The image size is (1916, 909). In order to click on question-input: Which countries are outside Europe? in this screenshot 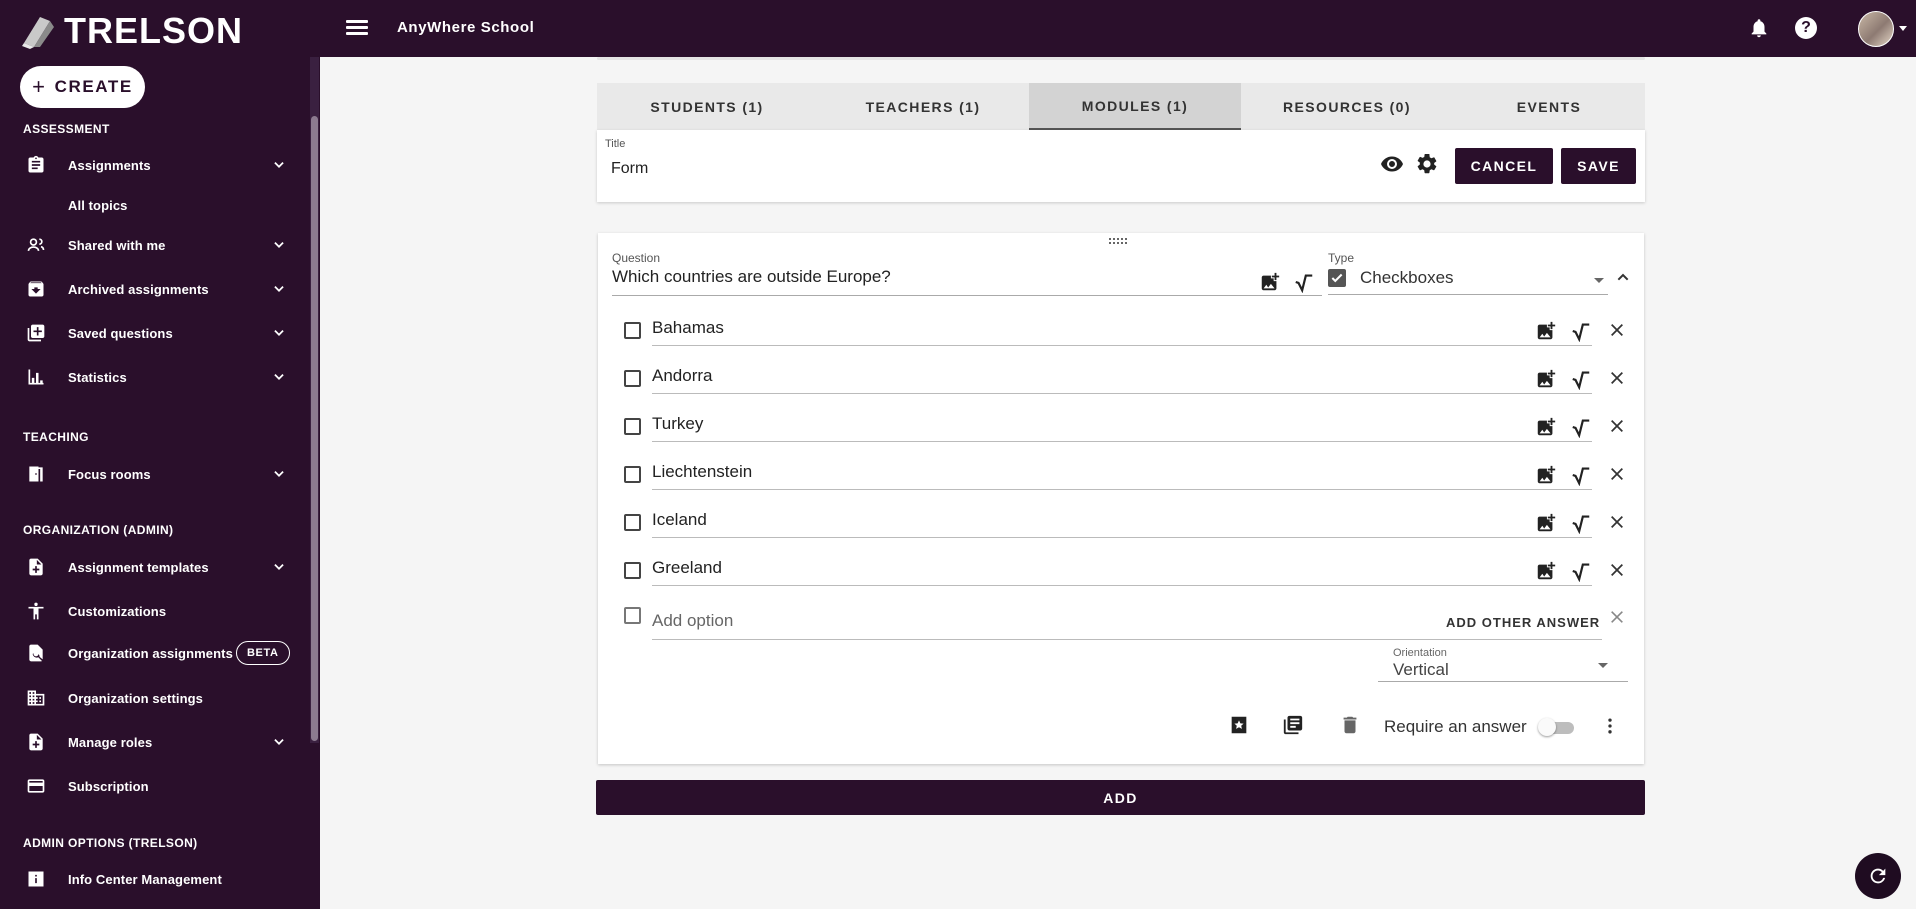, I will do `click(967, 277)`.